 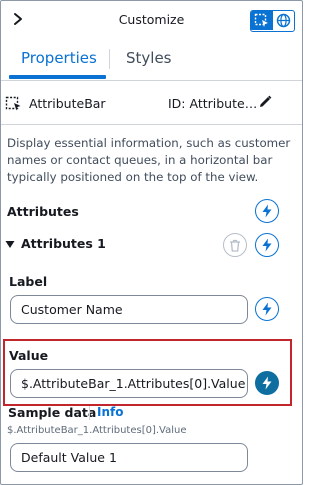 I want to click on value-input: $.AttributeBar_1.Attributes[0].Value, so click(x=129, y=383).